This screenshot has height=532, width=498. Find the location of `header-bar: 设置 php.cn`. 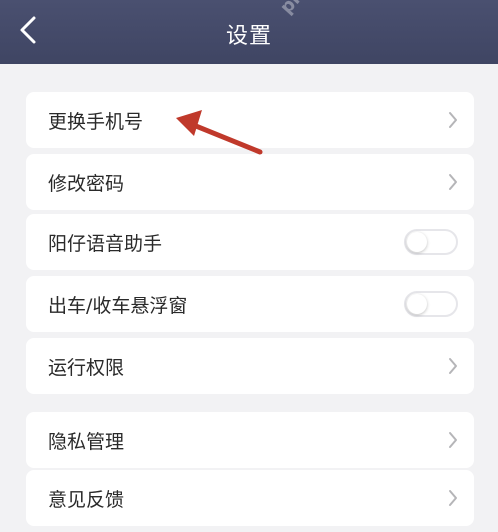

header-bar: 设置 php.cn is located at coordinates (249, 32).